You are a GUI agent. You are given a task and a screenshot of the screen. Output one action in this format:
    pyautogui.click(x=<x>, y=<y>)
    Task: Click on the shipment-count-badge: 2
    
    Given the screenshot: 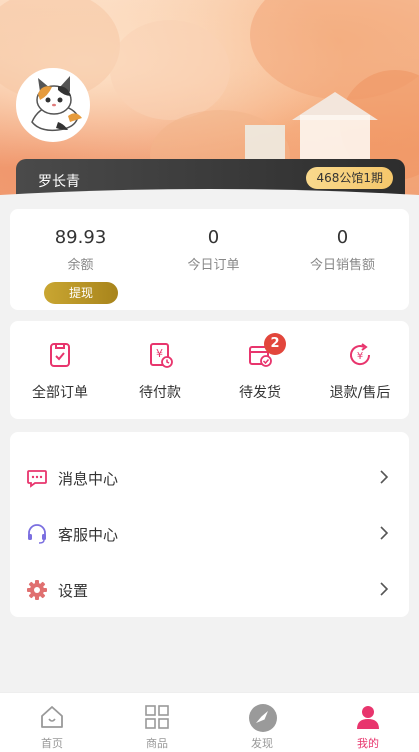 What is the action you would take?
    pyautogui.click(x=275, y=344)
    